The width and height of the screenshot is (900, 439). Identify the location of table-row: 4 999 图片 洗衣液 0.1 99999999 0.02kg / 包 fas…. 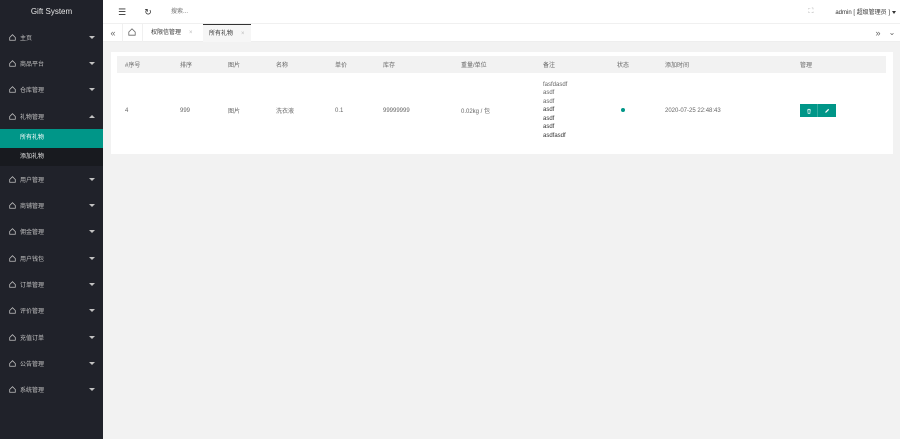
(501, 110).